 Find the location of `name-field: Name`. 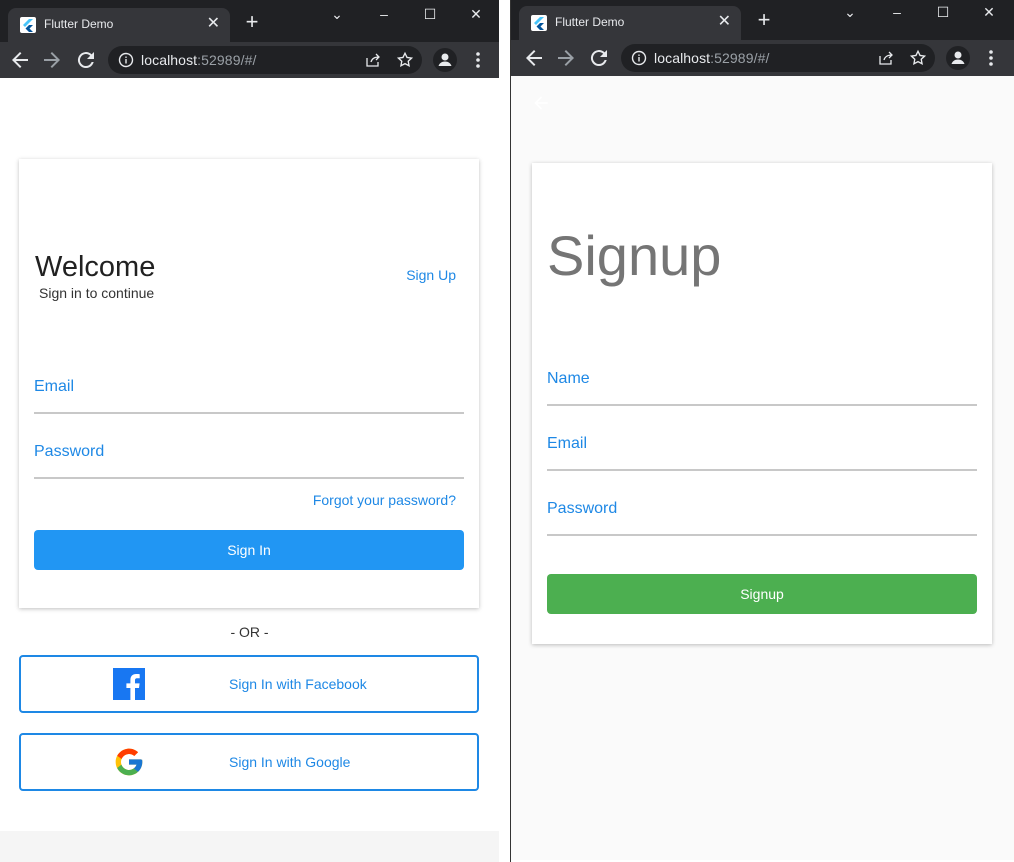

name-field: Name is located at coordinates (762, 386).